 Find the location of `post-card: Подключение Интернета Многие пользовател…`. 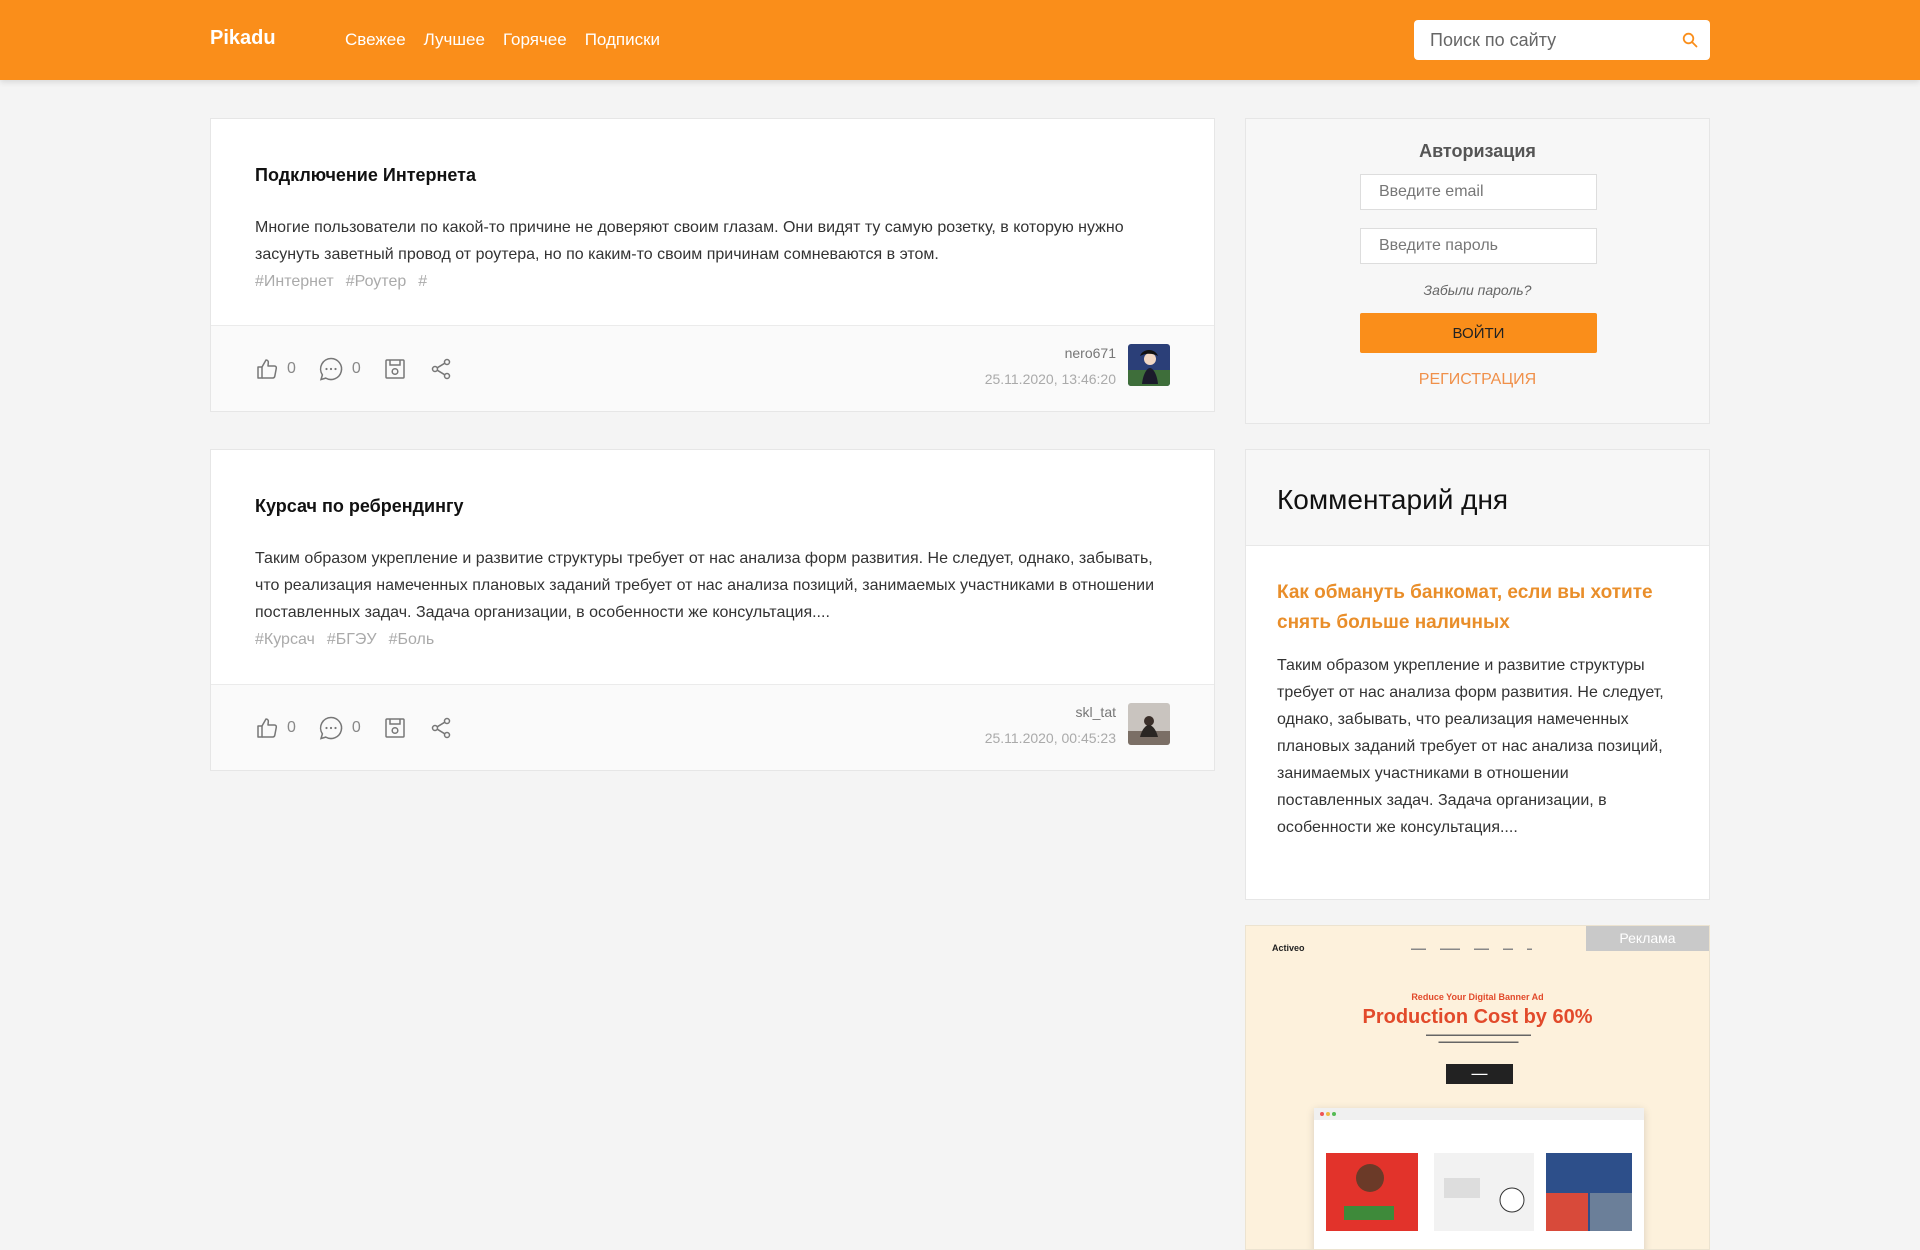

post-card: Подключение Интернета Многие пользовател… is located at coordinates (712, 265).